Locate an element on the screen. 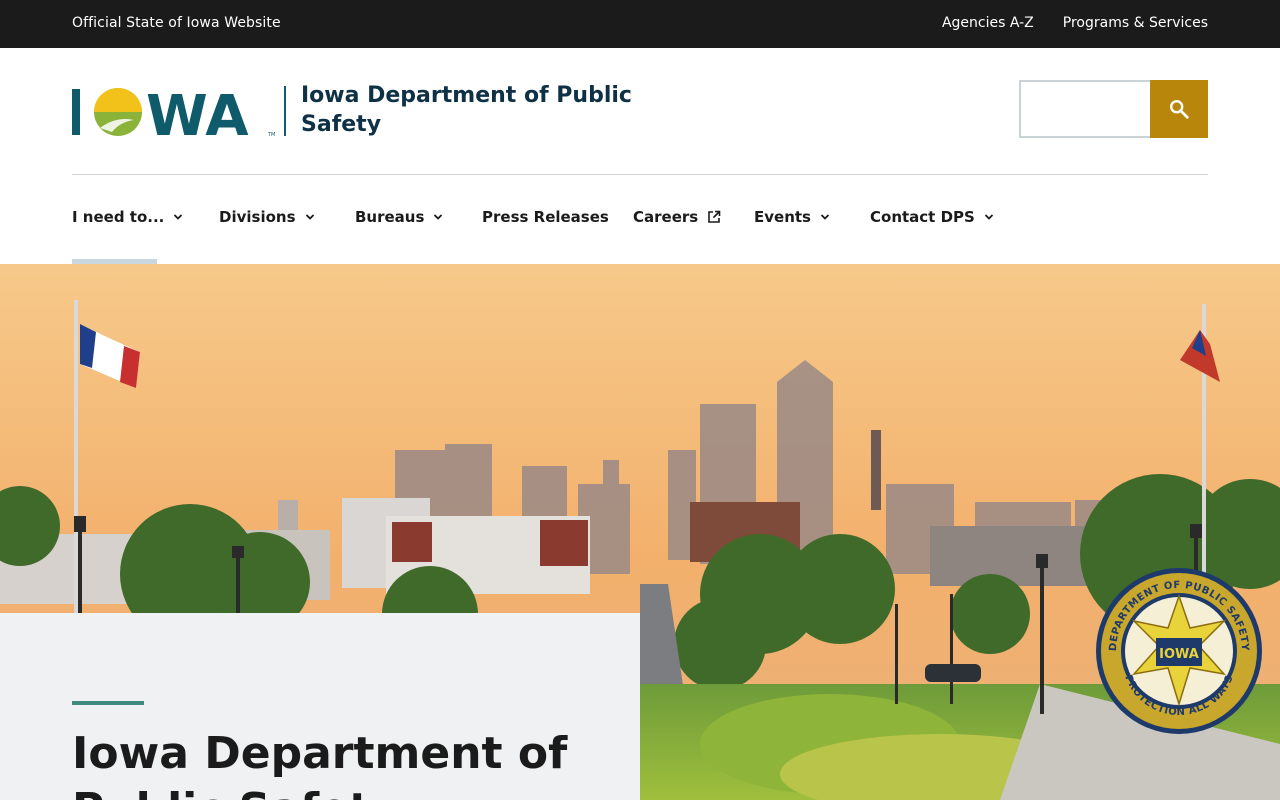 The height and width of the screenshot is (800, 1280). seal-center-text: IOWA is located at coordinates (1179, 654).